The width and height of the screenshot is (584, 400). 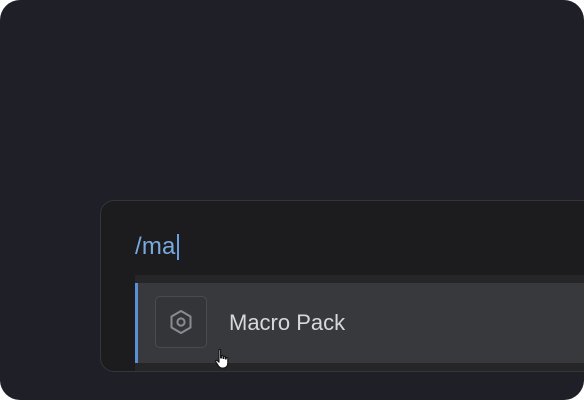 I want to click on result-item-label: Macro Pack, so click(x=287, y=322).